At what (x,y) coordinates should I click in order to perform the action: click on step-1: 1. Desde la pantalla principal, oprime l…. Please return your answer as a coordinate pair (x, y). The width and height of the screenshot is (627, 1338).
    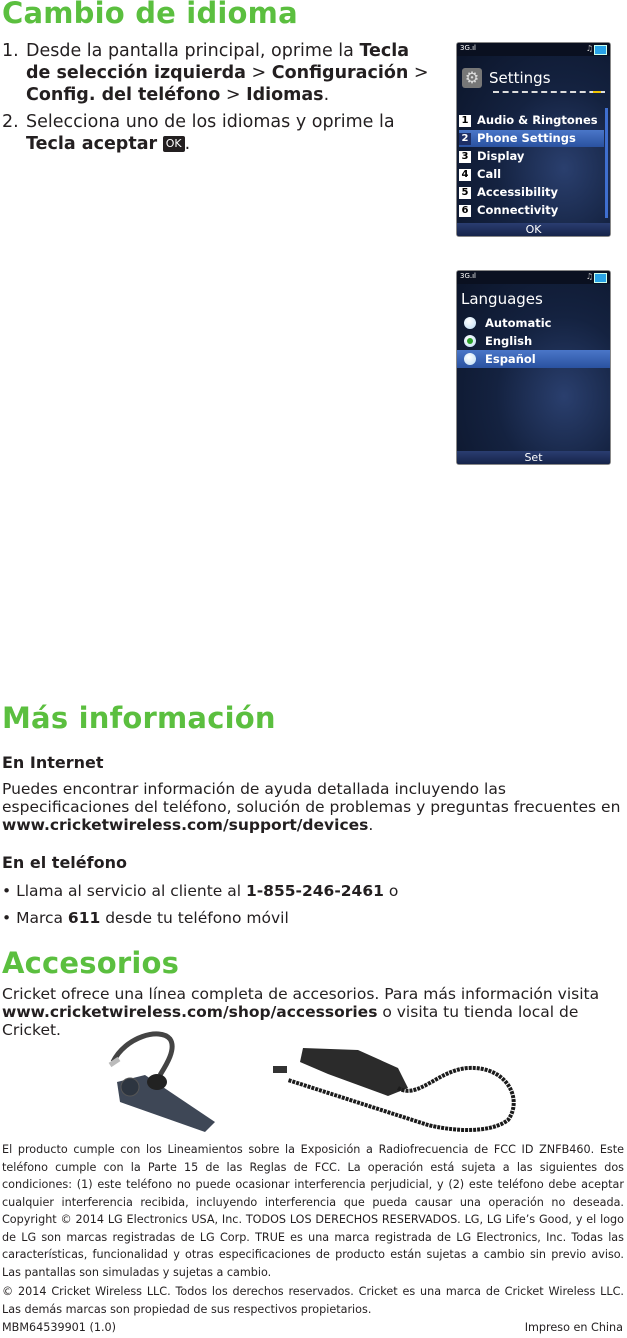
    Looking at the image, I should click on (217, 73).